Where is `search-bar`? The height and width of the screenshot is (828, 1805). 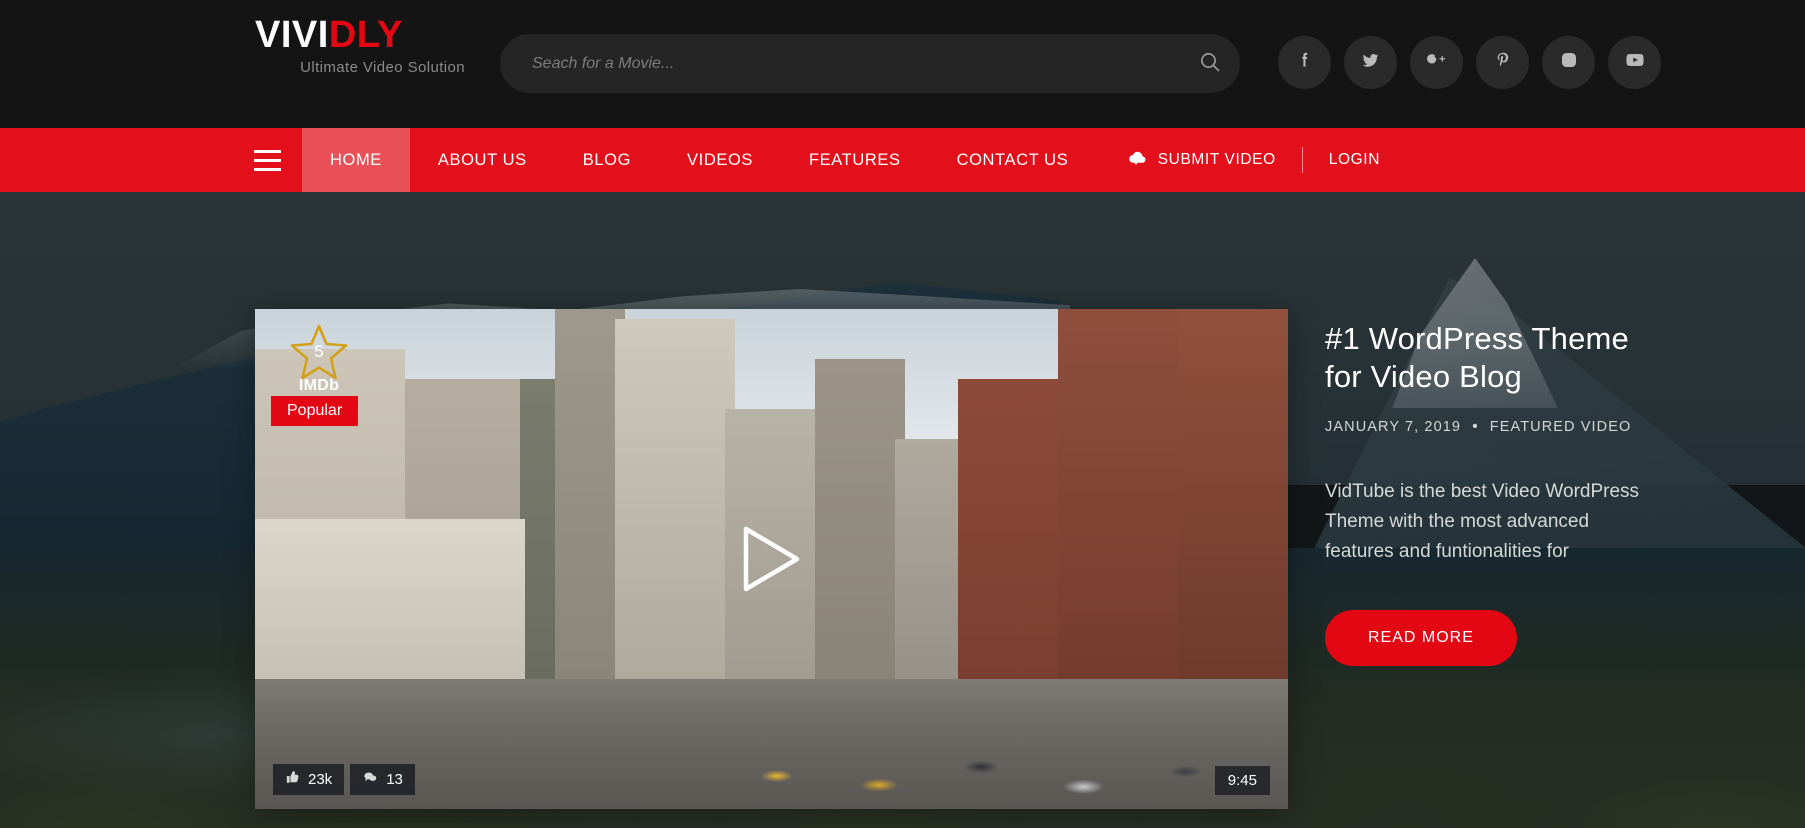
search-bar is located at coordinates (870, 63).